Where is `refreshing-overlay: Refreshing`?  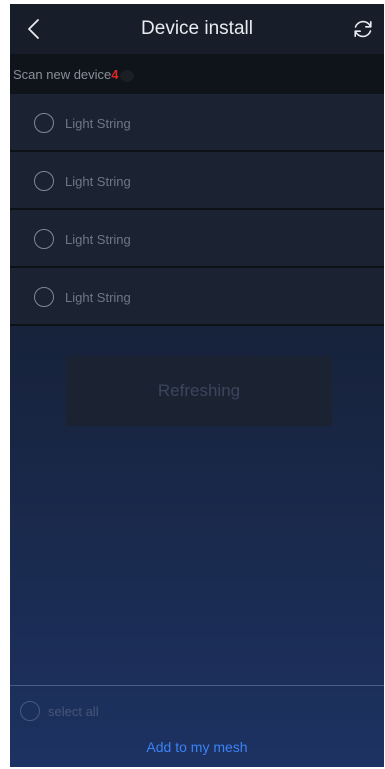 refreshing-overlay: Refreshing is located at coordinates (199, 391).